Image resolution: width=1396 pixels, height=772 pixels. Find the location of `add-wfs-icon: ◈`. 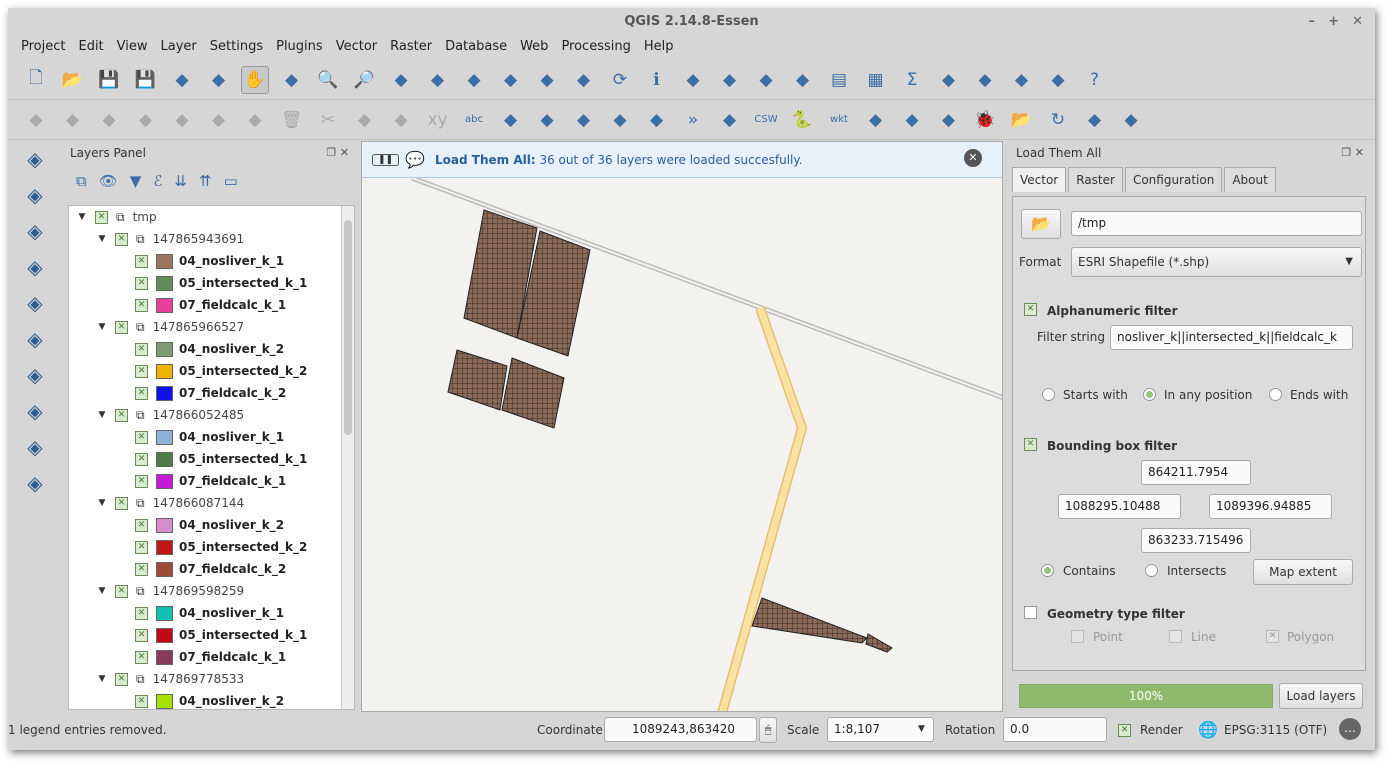

add-wfs-icon: ◈ is located at coordinates (35, 303).